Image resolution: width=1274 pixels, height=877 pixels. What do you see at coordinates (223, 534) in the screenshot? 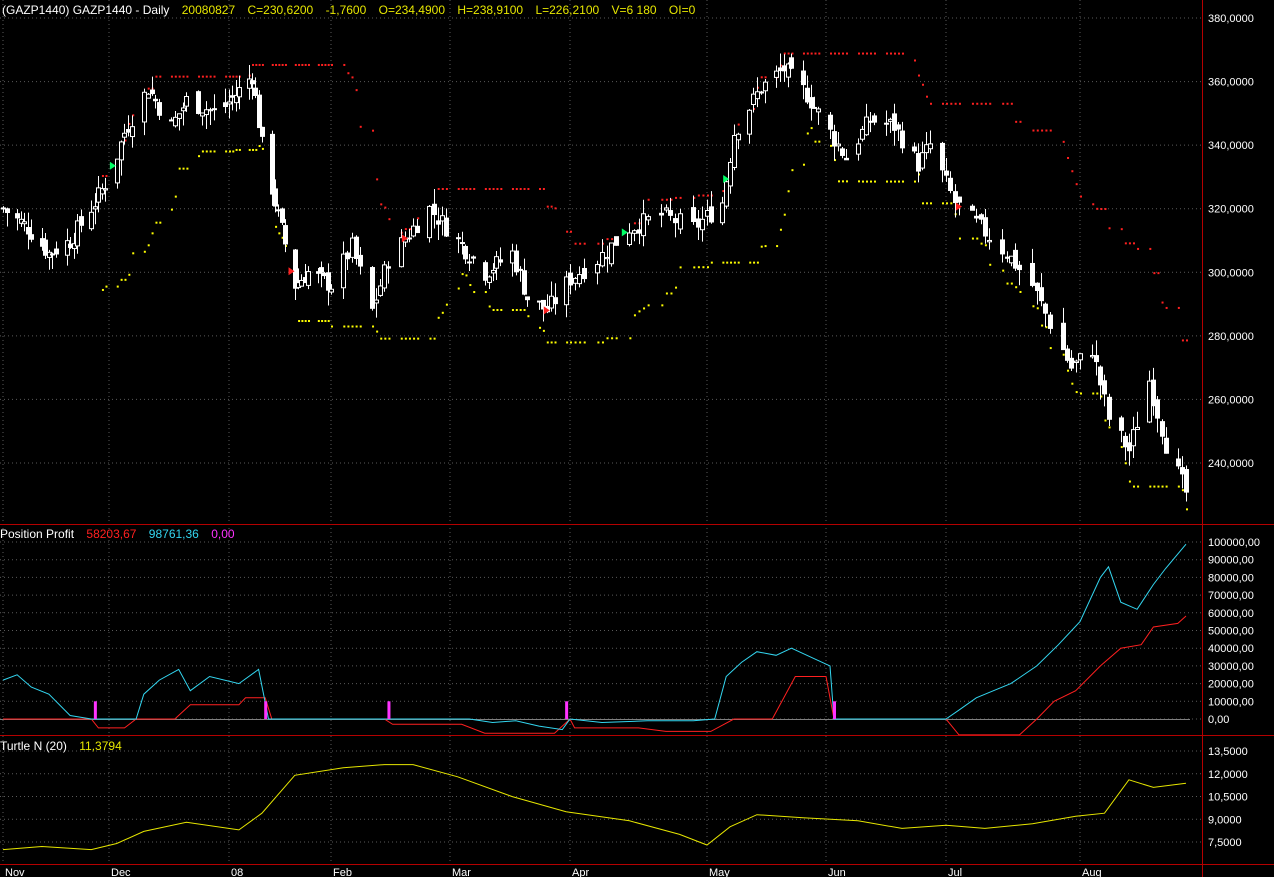
I see `profit-value-3: 0,00` at bounding box center [223, 534].